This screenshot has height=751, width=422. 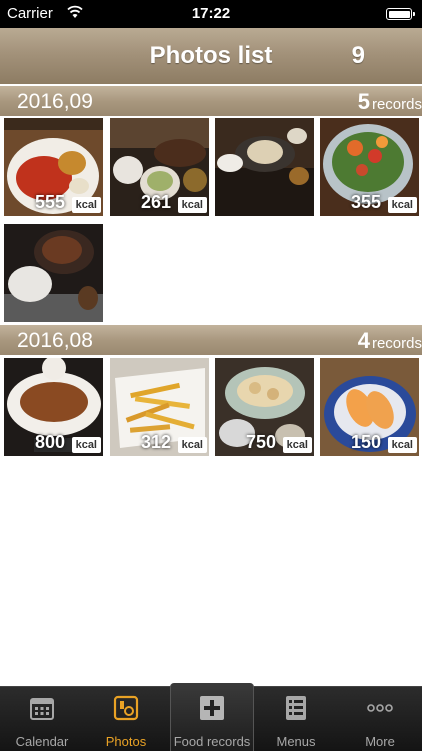 I want to click on tab-label: Food records, so click(x=212, y=741).